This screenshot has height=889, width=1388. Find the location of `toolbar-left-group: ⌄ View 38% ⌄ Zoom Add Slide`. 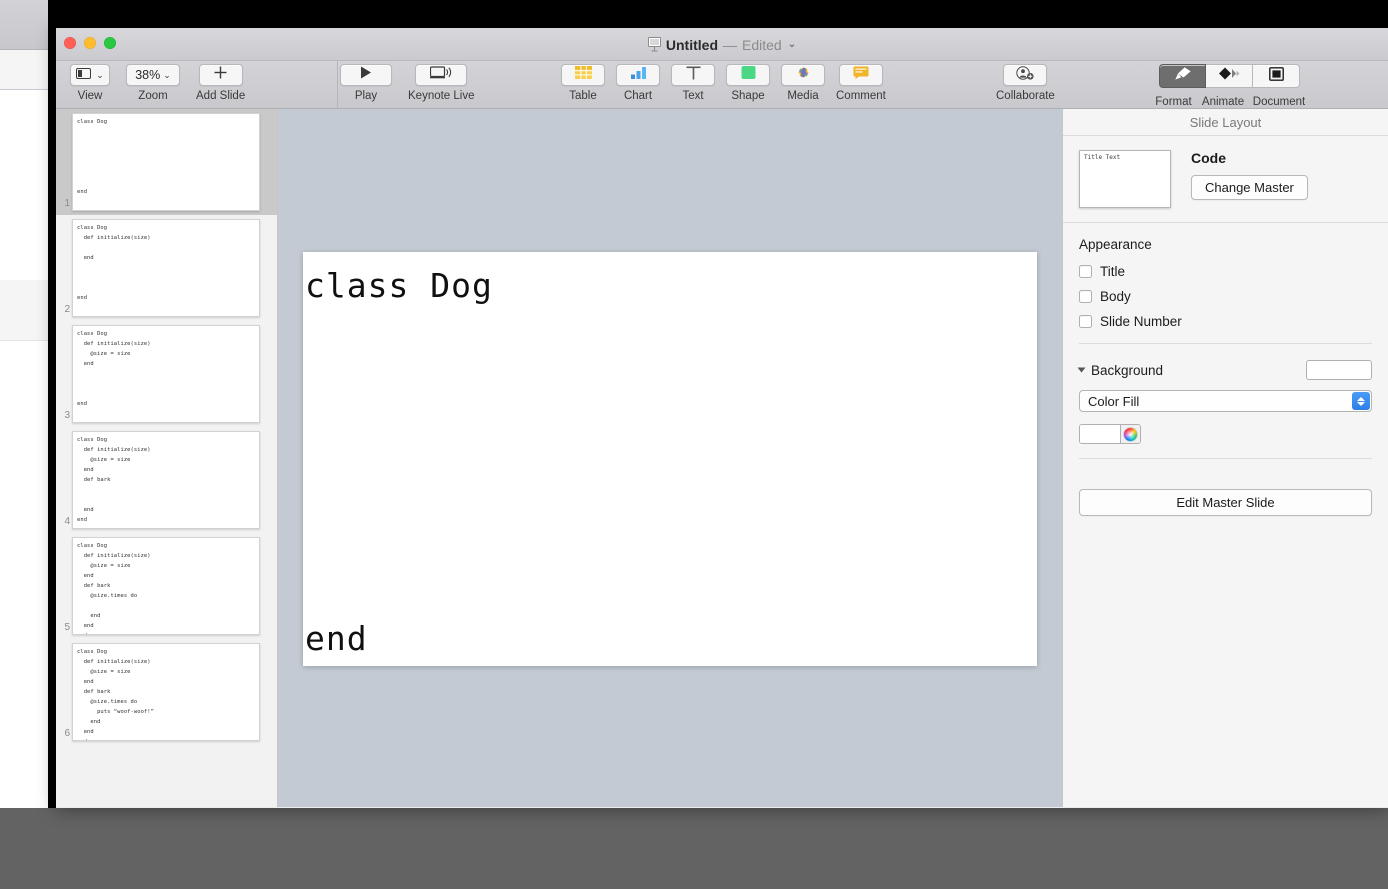

toolbar-left-group: ⌄ View 38% ⌄ Zoom Add Slide is located at coordinates (157, 83).